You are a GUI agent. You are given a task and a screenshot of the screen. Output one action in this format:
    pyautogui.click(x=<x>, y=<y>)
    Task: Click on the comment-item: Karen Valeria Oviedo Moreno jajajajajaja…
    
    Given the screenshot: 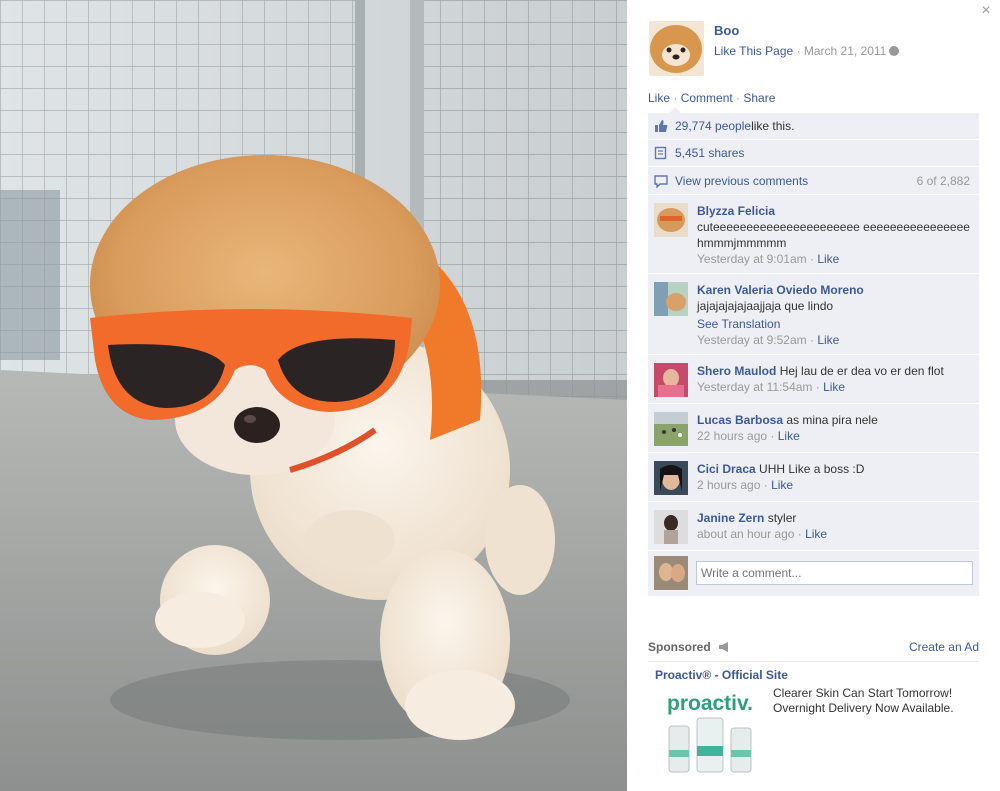 What is the action you would take?
    pyautogui.click(x=813, y=314)
    